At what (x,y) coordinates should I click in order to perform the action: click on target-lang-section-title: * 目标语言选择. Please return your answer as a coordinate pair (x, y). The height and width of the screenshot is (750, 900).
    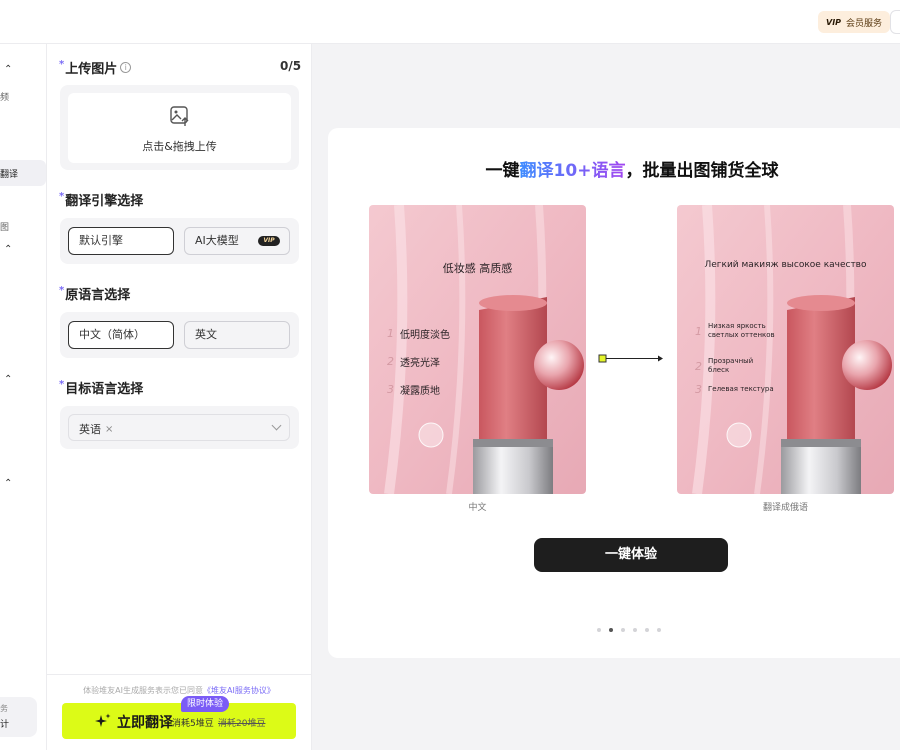
    Looking at the image, I should click on (101, 387).